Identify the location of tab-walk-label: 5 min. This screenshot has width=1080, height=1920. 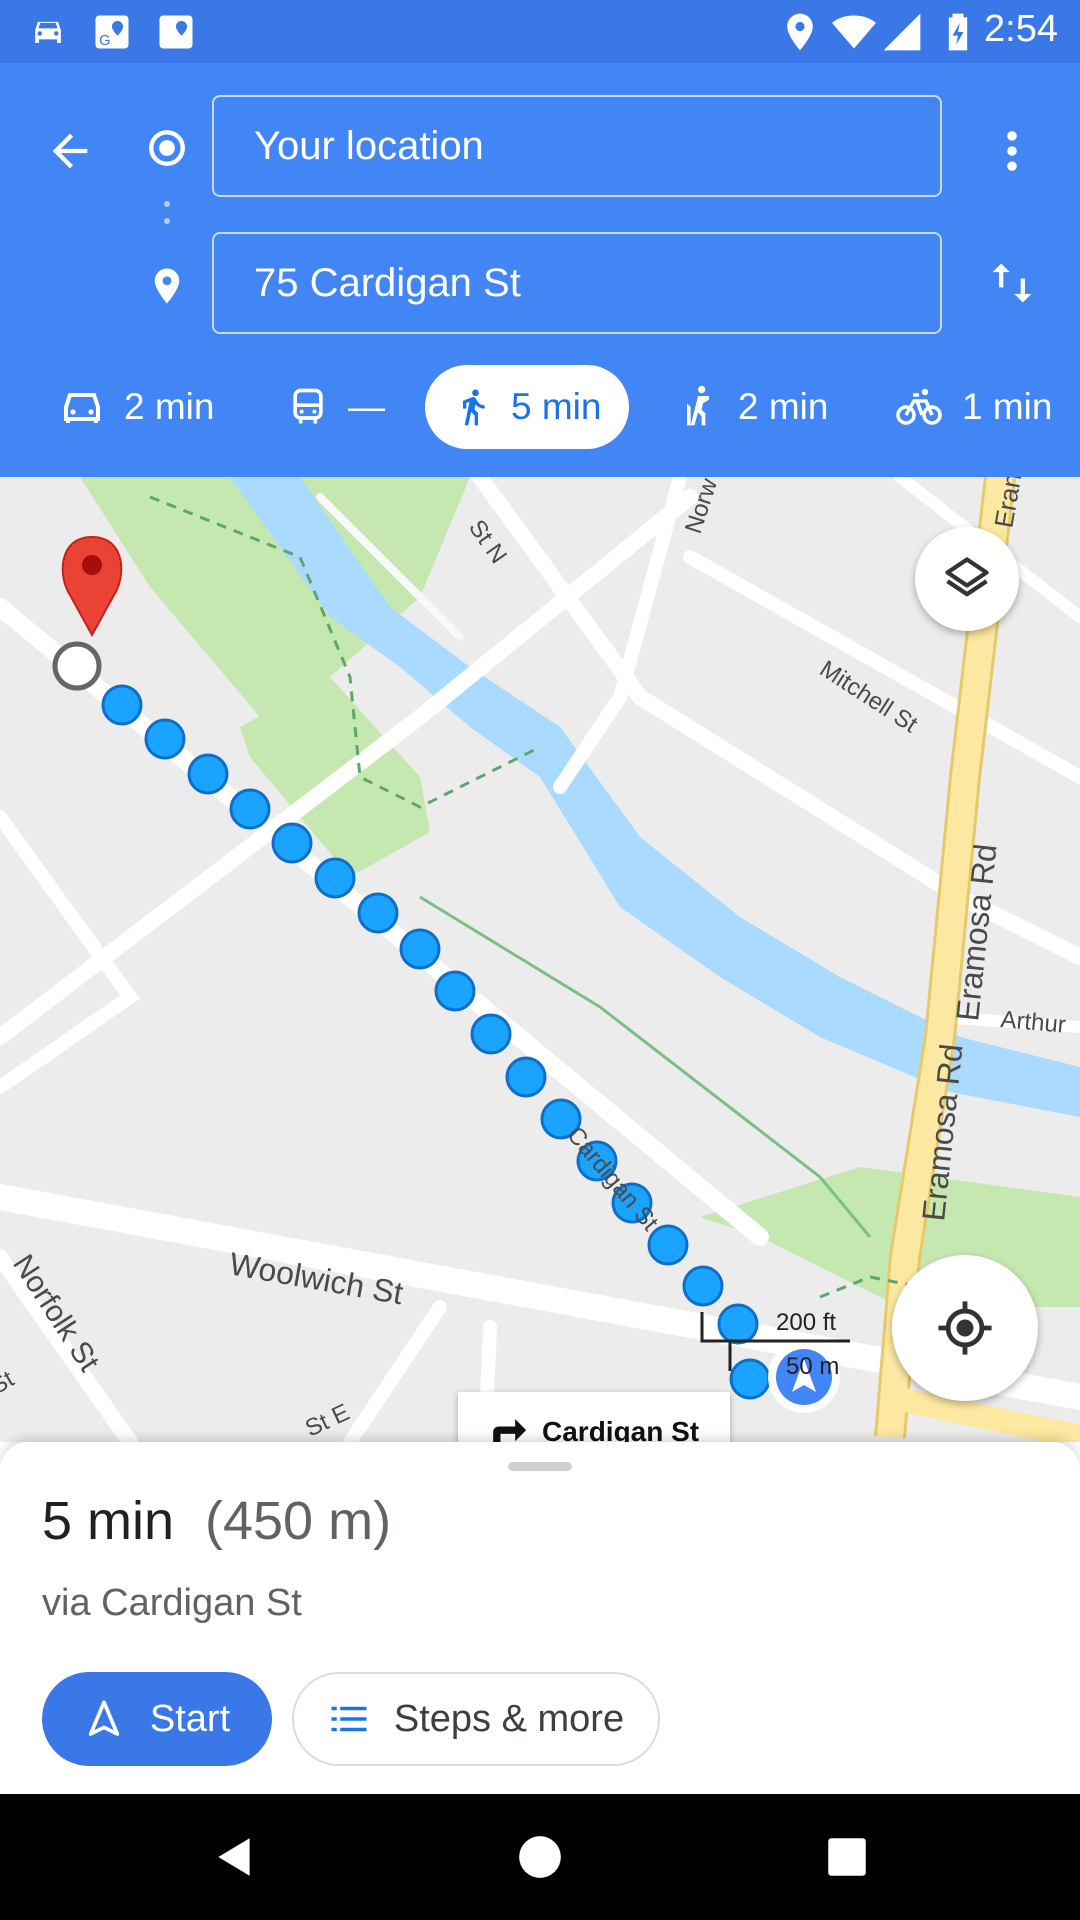
(556, 406).